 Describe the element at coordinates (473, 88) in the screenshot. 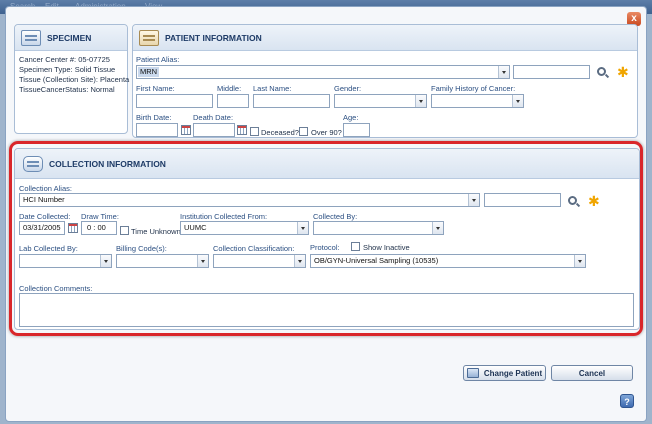

I see `family-history-label: Family History of Cancer:` at that location.